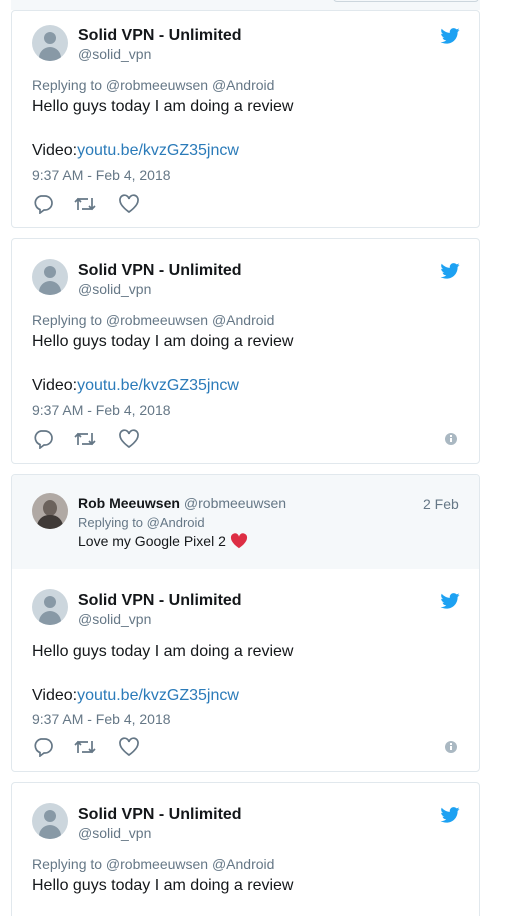  Describe the element at coordinates (129, 503) in the screenshot. I see `parent-author-name: Rob Meeuwsen` at that location.